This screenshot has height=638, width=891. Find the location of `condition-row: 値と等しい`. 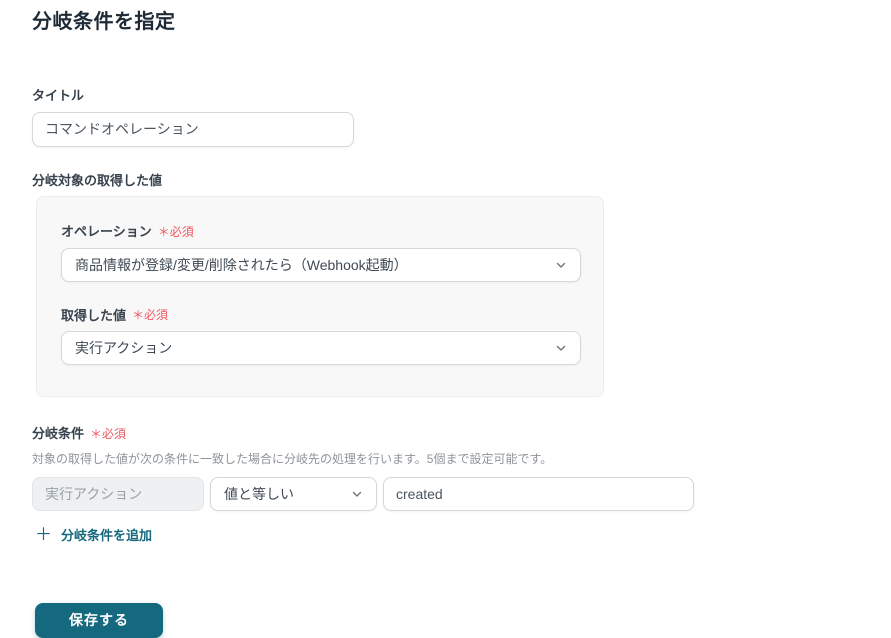

condition-row: 値と等しい is located at coordinates (445, 493).